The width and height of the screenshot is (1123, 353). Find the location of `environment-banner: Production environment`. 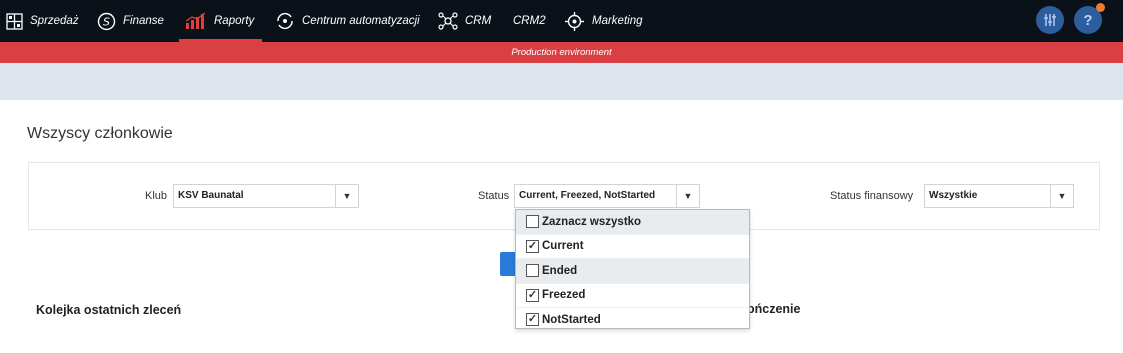

environment-banner: Production environment is located at coordinates (561, 52).